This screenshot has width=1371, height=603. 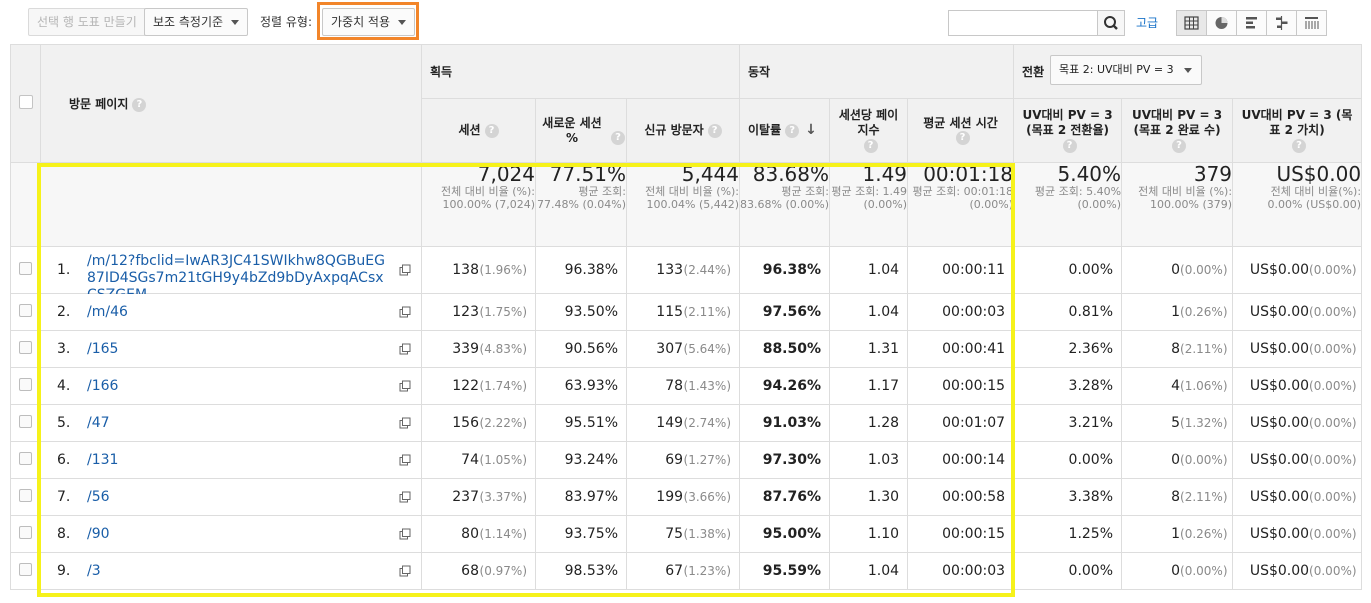 I want to click on landing-page-cell: 4. /166, so click(x=231, y=386).